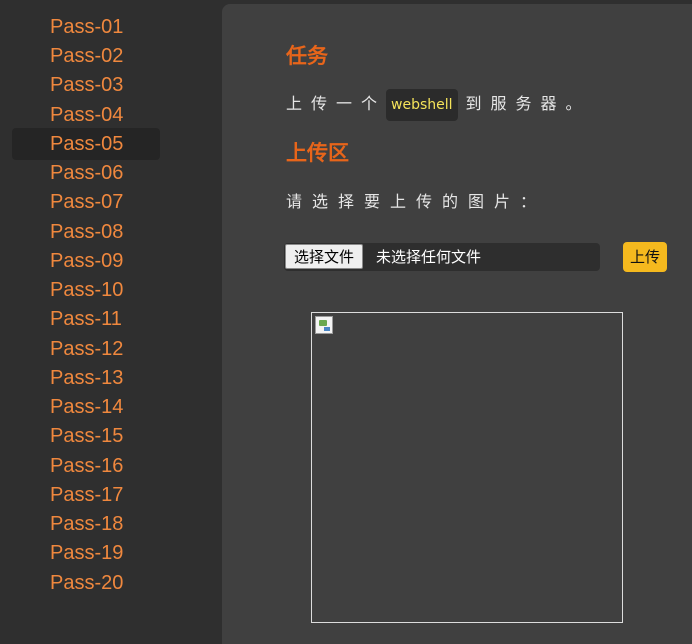 This screenshot has height=644, width=692. I want to click on sidebar-item-pass-05: Pass-05, so click(86, 144).